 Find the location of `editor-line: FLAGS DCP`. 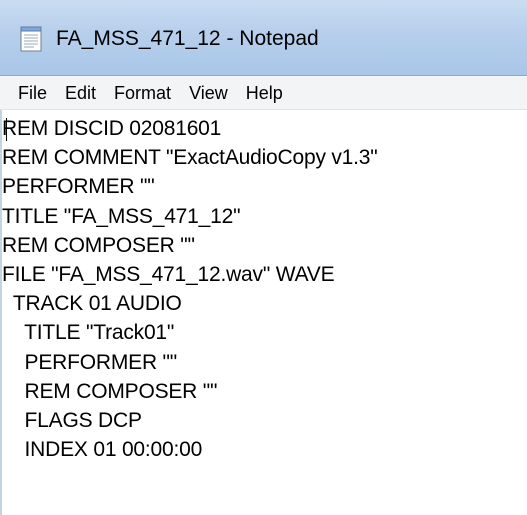

editor-line: FLAGS DCP is located at coordinates (72, 420).